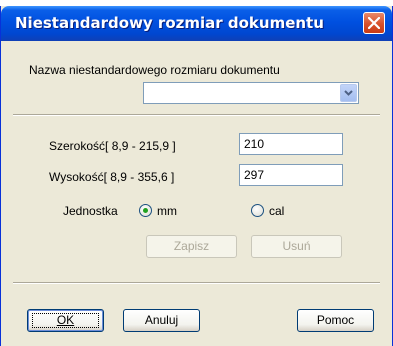 This screenshot has height=346, width=393. What do you see at coordinates (257, 210) in the screenshot?
I see `unit-cal-radio` at bounding box center [257, 210].